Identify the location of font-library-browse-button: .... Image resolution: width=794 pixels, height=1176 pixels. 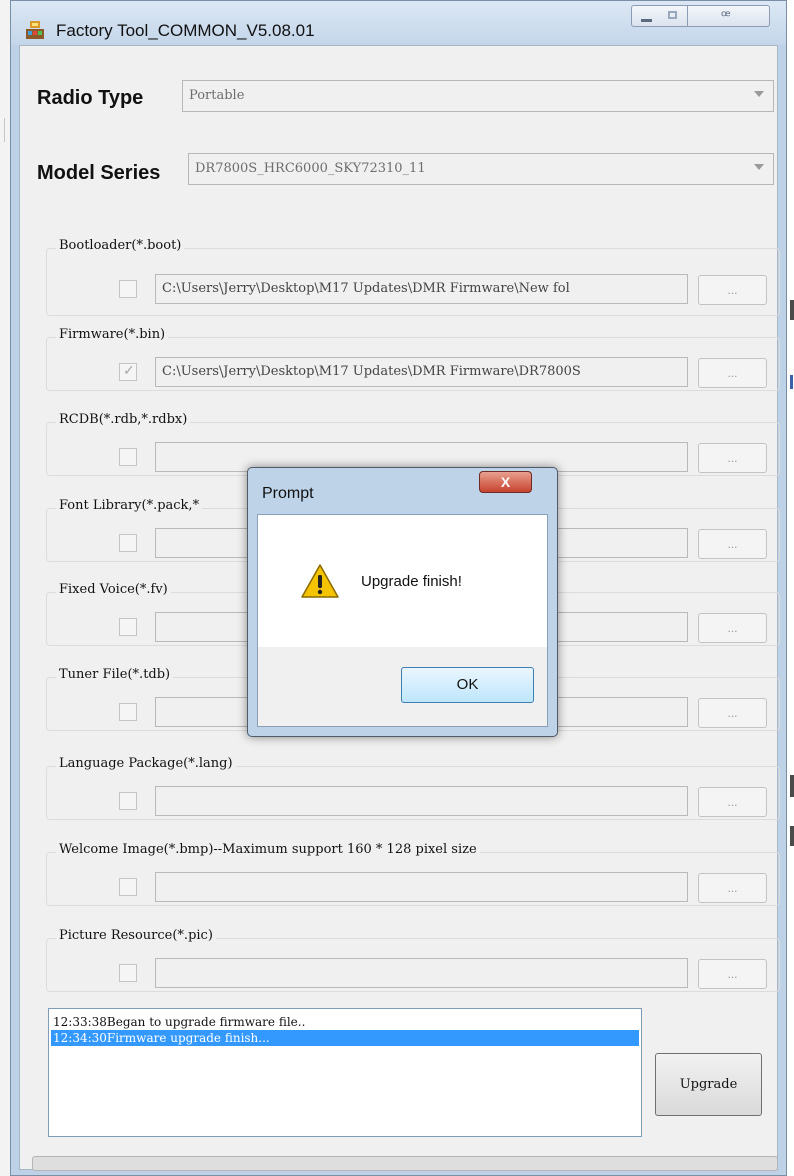
(732, 544).